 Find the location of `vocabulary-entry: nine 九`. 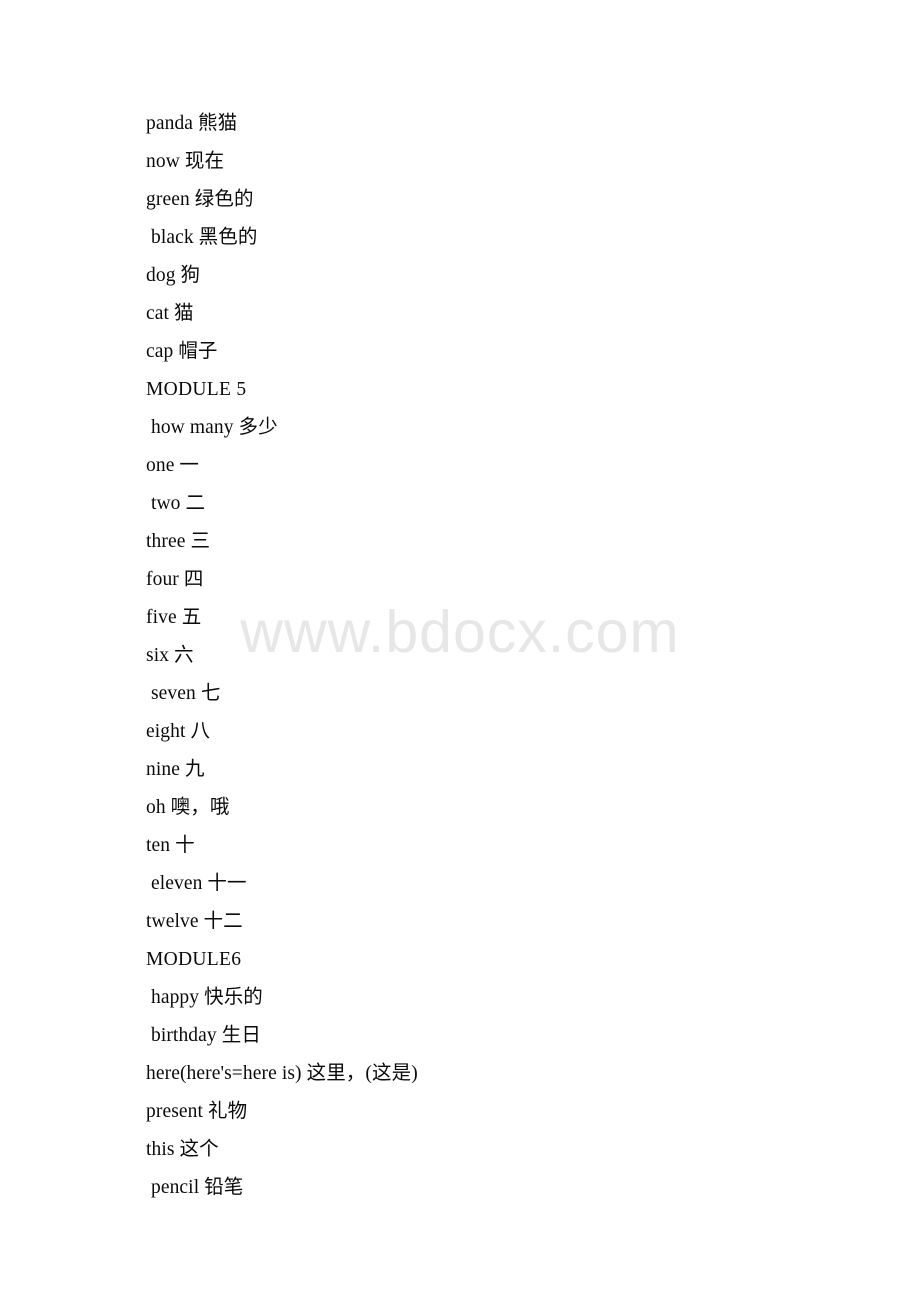

vocabulary-entry: nine 九 is located at coordinates (175, 769).